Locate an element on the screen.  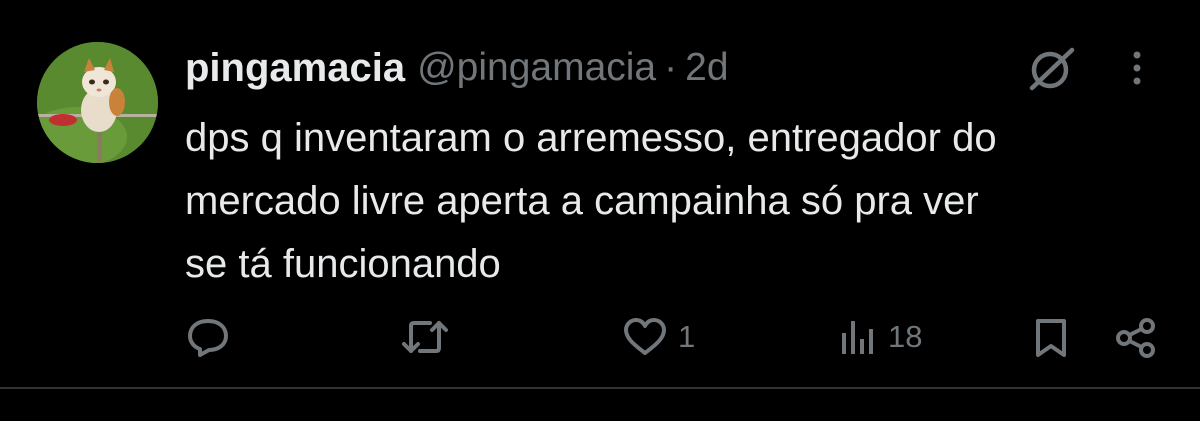
repost-icon is located at coordinates (425, 337).